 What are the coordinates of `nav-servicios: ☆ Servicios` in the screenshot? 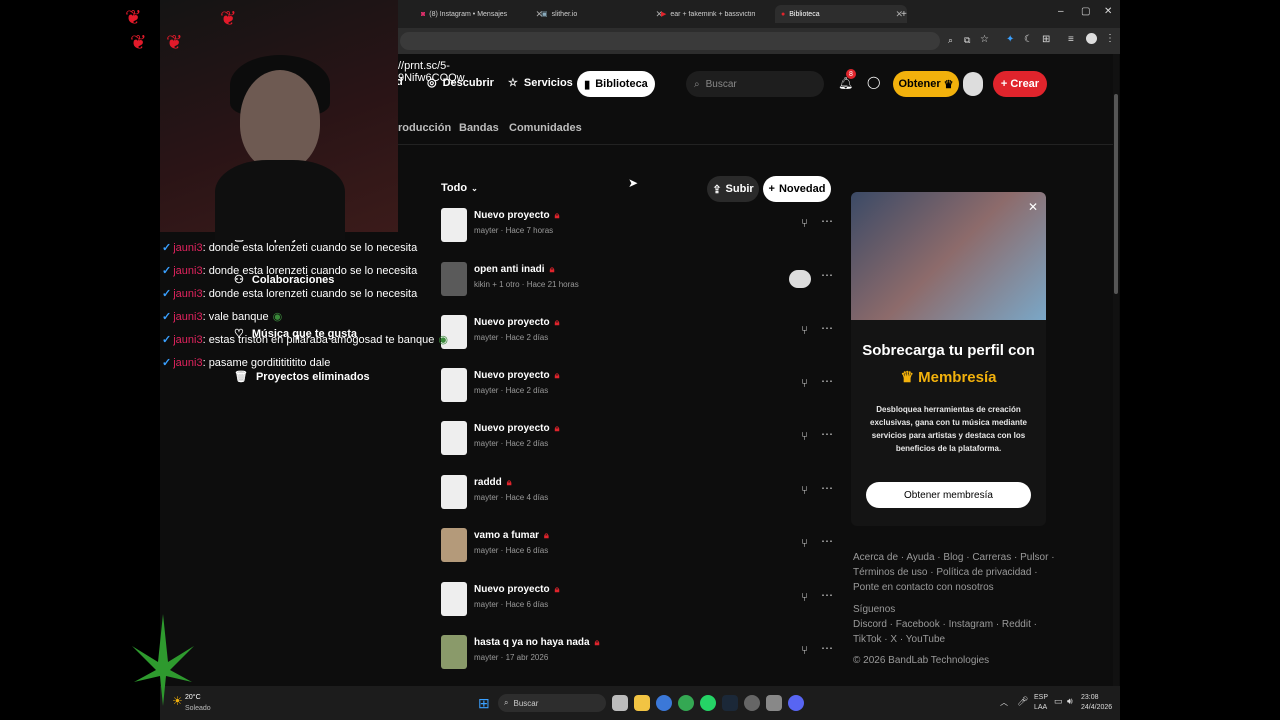 It's located at (540, 83).